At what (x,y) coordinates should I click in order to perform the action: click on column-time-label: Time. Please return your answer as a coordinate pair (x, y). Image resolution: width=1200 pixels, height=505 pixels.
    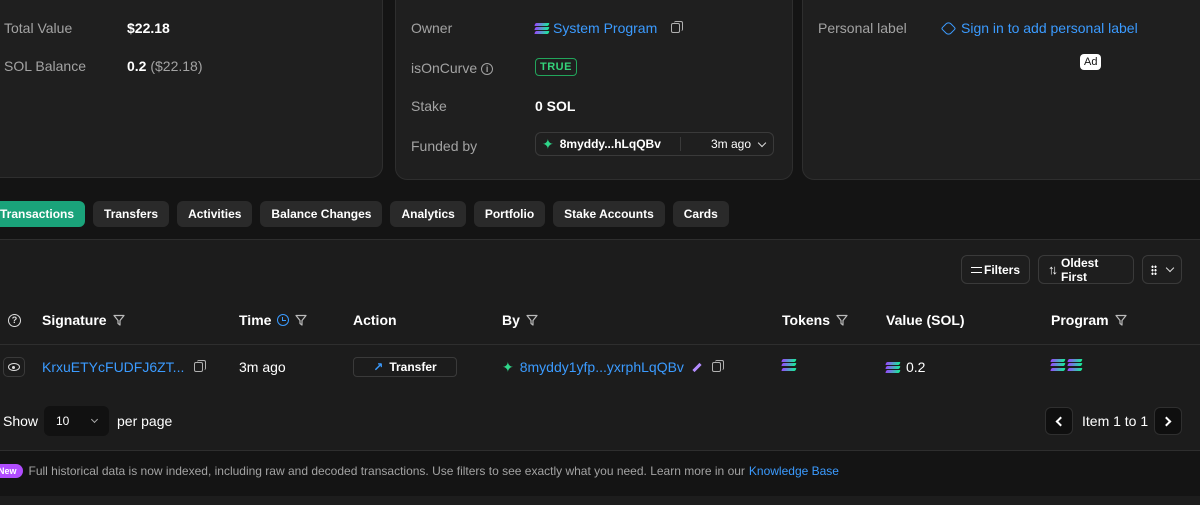
    Looking at the image, I should click on (255, 320).